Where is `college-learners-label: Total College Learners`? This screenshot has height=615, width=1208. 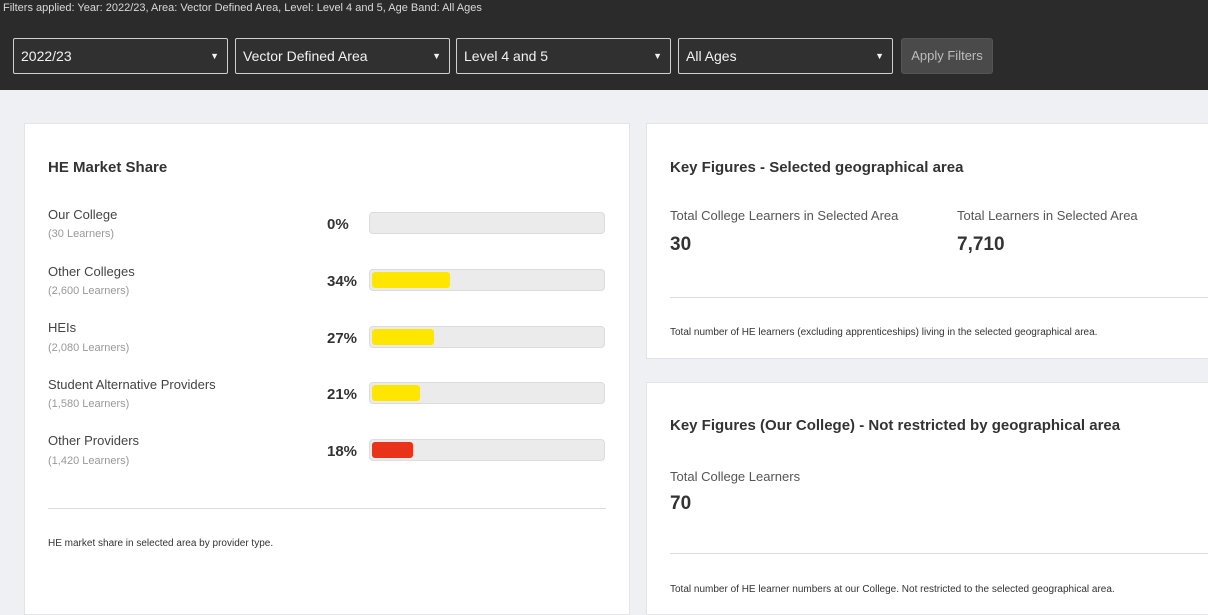 college-learners-label: Total College Learners is located at coordinates (735, 476).